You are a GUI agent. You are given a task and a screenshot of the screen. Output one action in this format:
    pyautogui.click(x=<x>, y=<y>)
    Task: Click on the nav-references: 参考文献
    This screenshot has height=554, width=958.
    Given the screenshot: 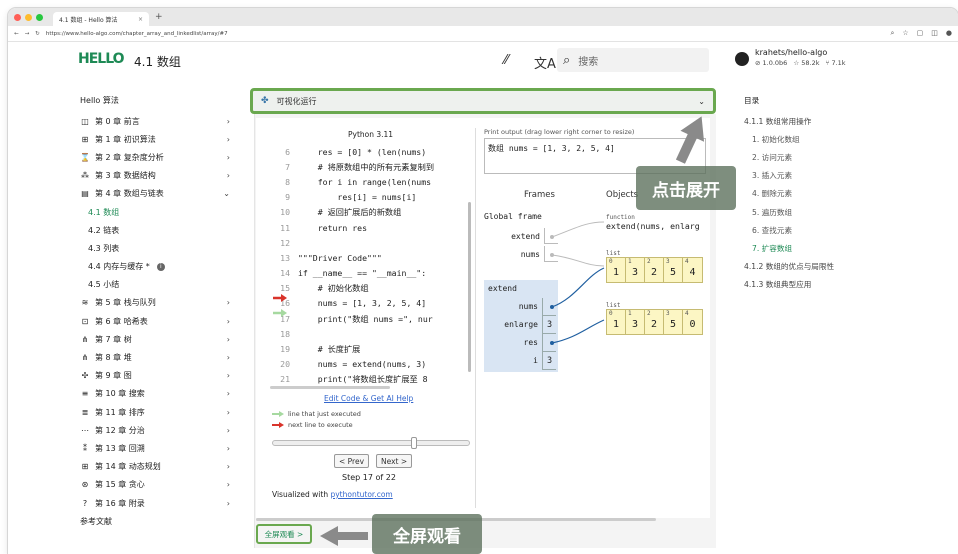 What is the action you would take?
    pyautogui.click(x=155, y=521)
    